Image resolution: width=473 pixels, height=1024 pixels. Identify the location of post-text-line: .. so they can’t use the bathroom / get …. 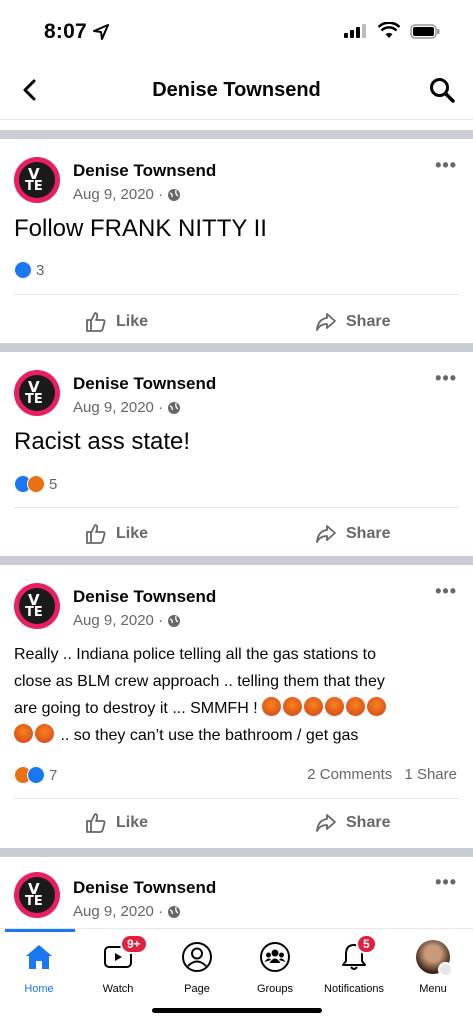
(239, 735).